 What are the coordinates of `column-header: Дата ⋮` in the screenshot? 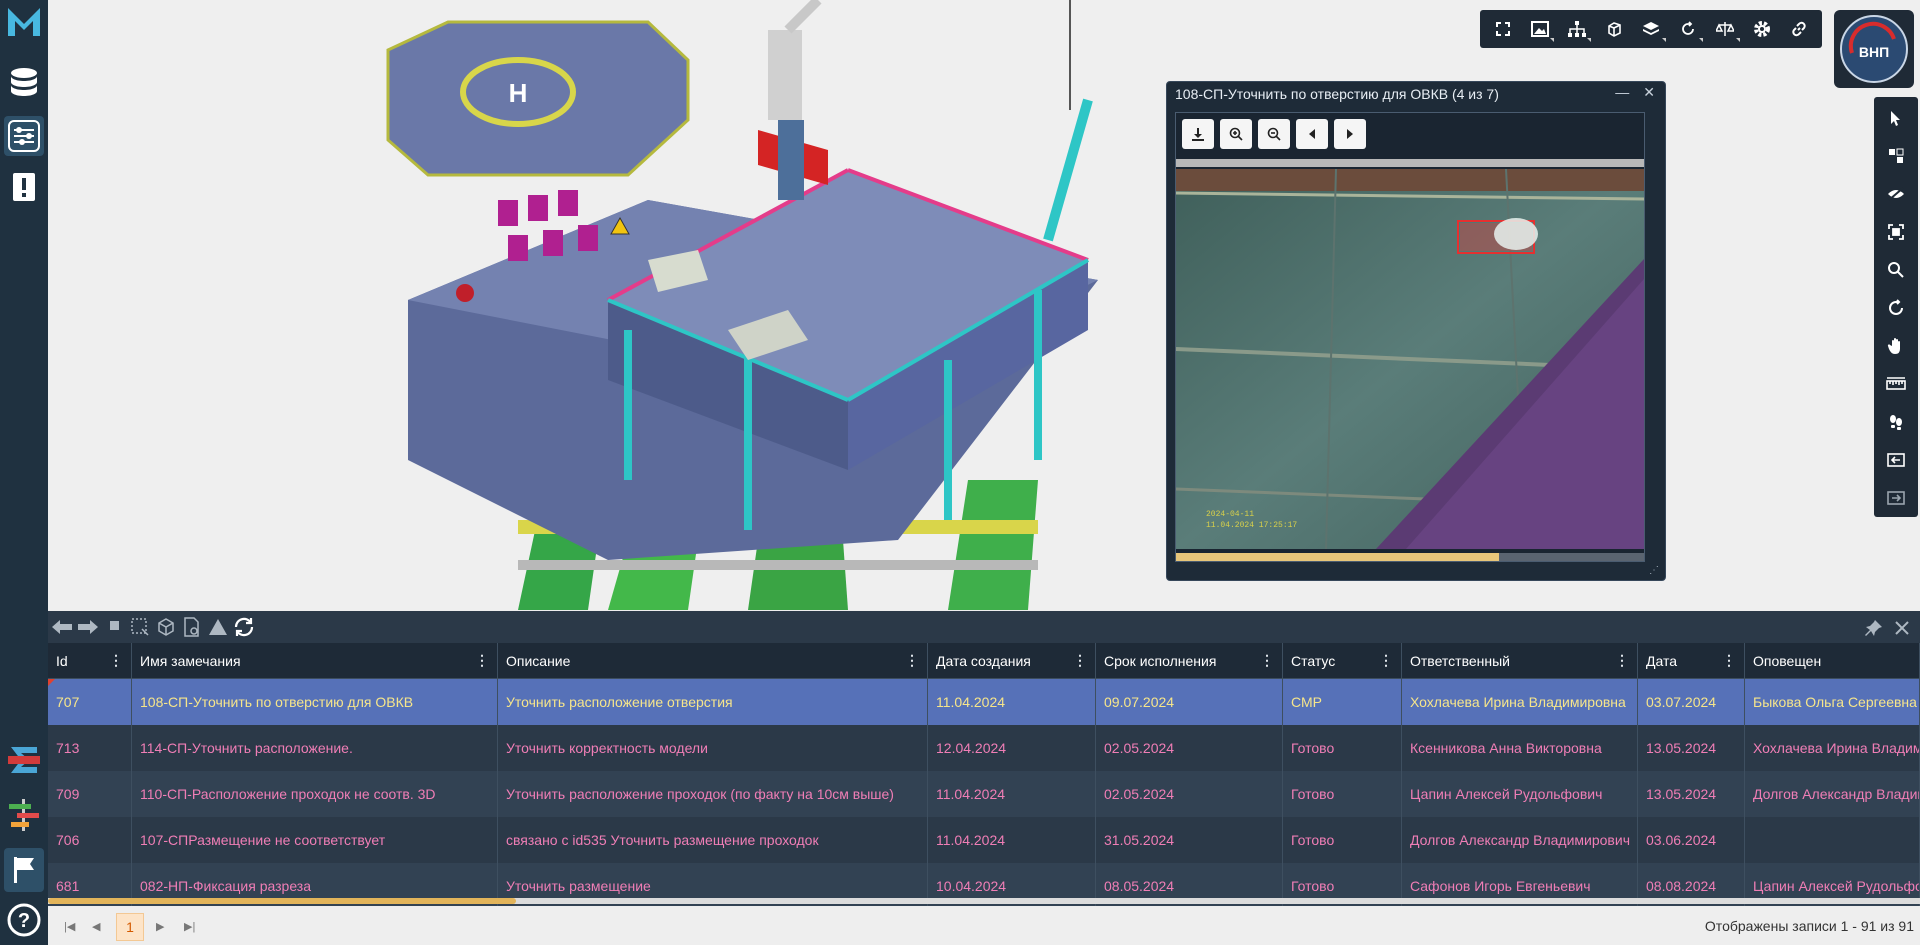 It's located at (1691, 661).